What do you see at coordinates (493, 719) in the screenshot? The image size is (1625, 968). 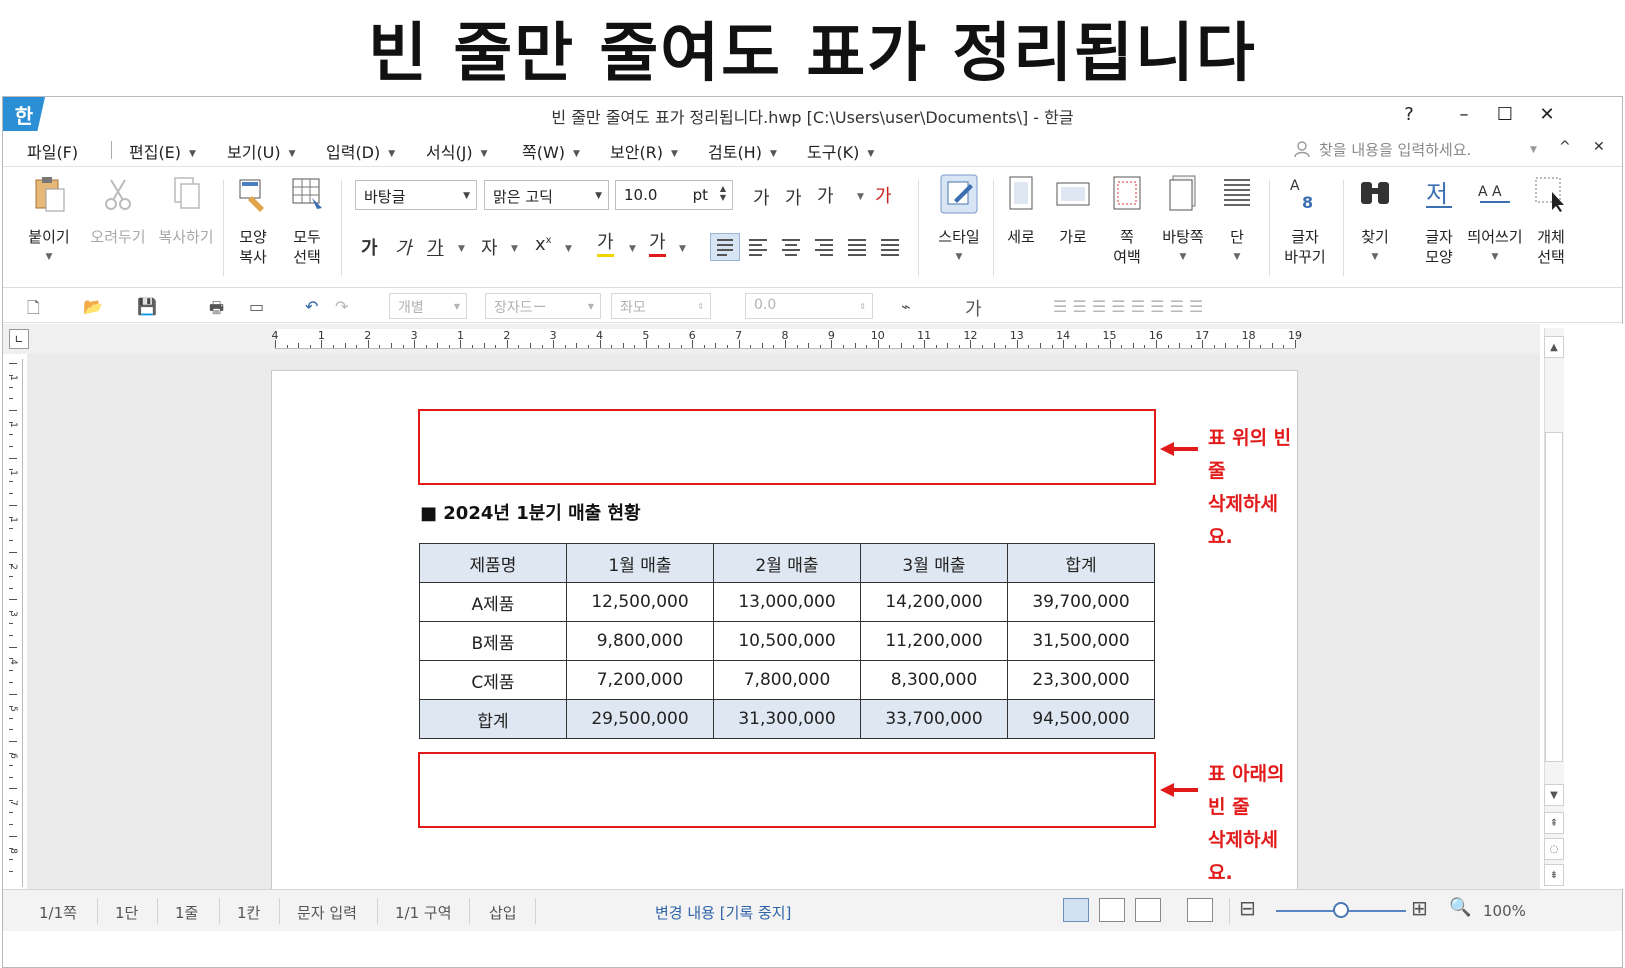 I see `table-cell: 합계` at bounding box center [493, 719].